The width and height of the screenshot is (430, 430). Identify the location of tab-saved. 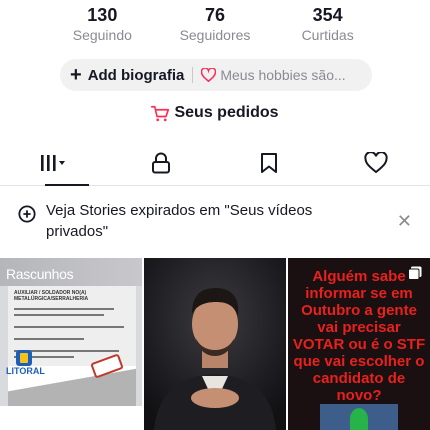
(269, 162).